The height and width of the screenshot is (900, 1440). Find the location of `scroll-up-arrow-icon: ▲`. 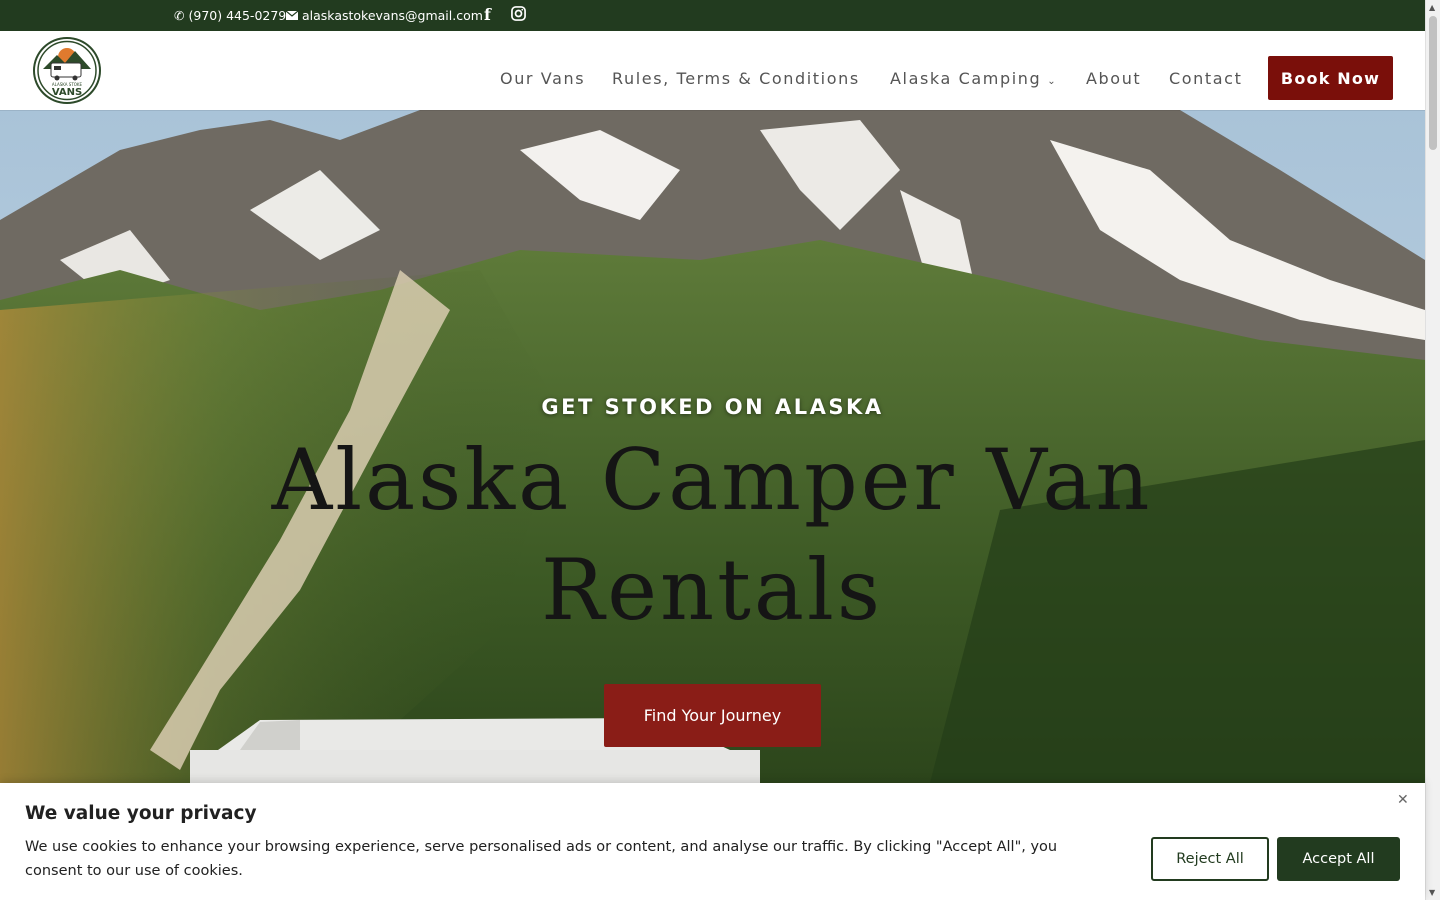

scroll-up-arrow-icon: ▲ is located at coordinates (1432, 7).